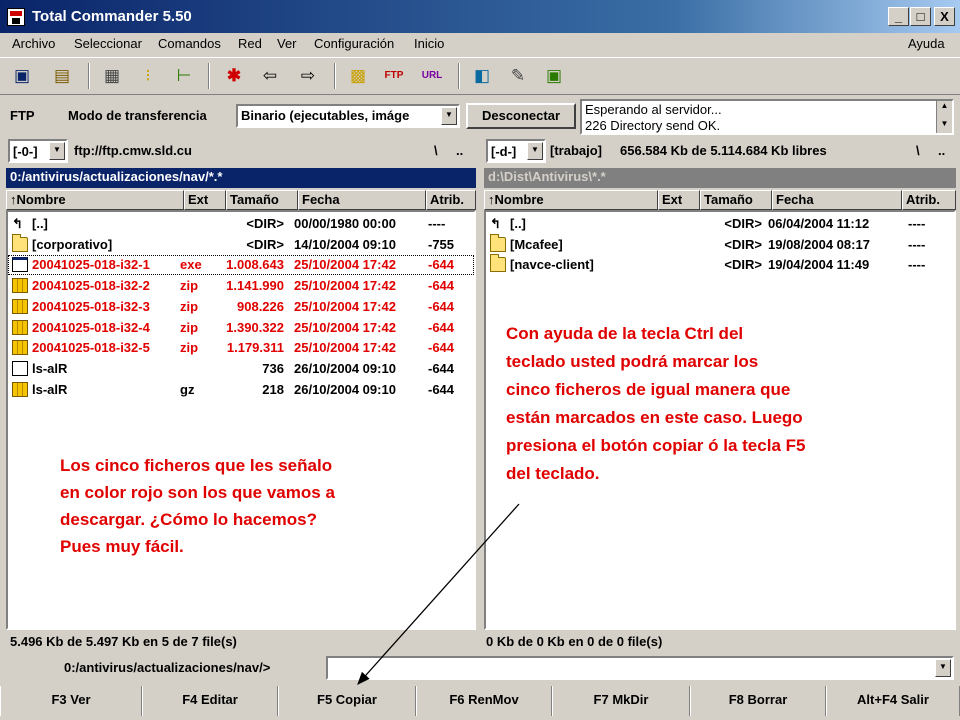 The image size is (960, 720). What do you see at coordinates (33, 43) in the screenshot?
I see `menu-archivo: Archivo` at bounding box center [33, 43].